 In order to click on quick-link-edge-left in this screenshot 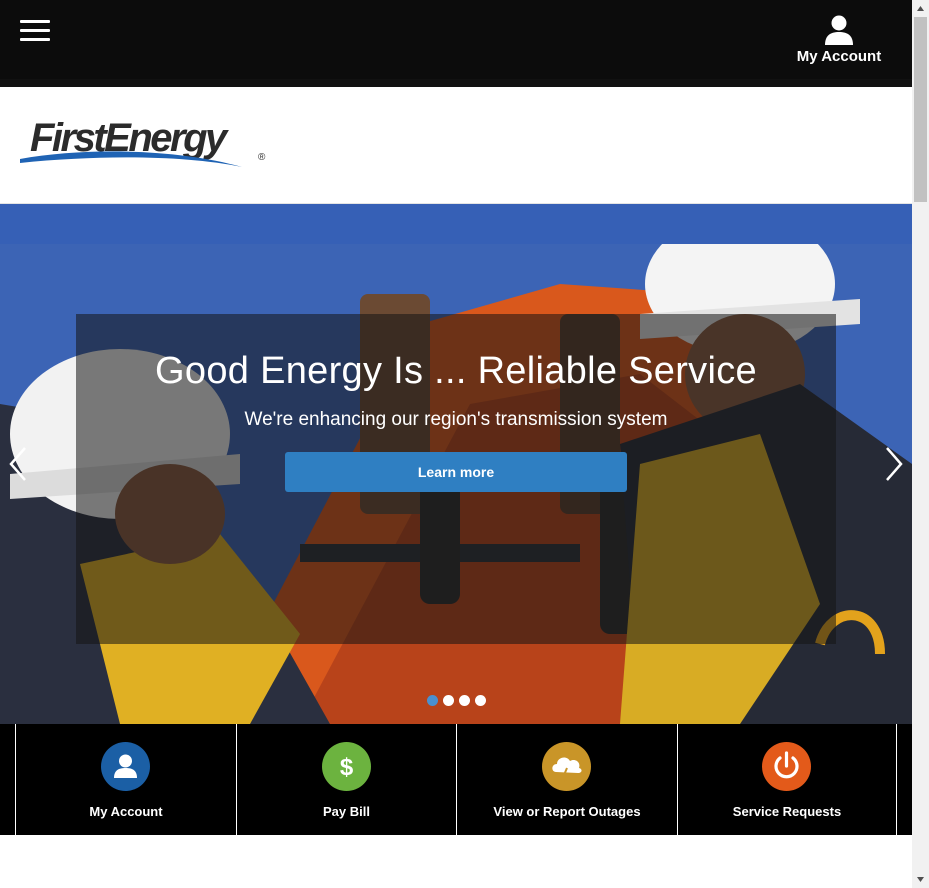, I will do `click(7, 779)`.